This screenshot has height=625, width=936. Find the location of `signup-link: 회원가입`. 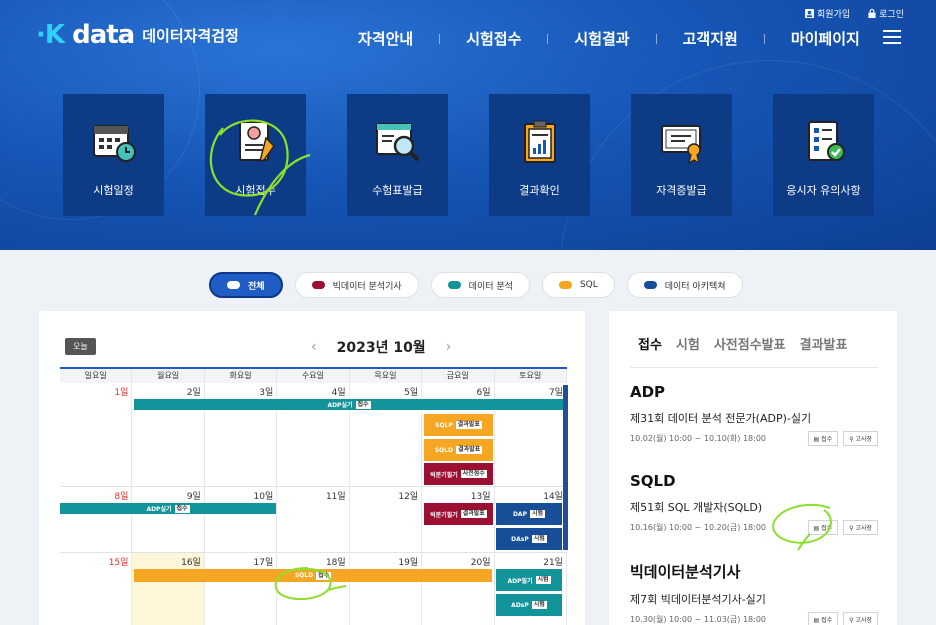

signup-link: 회원가입 is located at coordinates (827, 13).